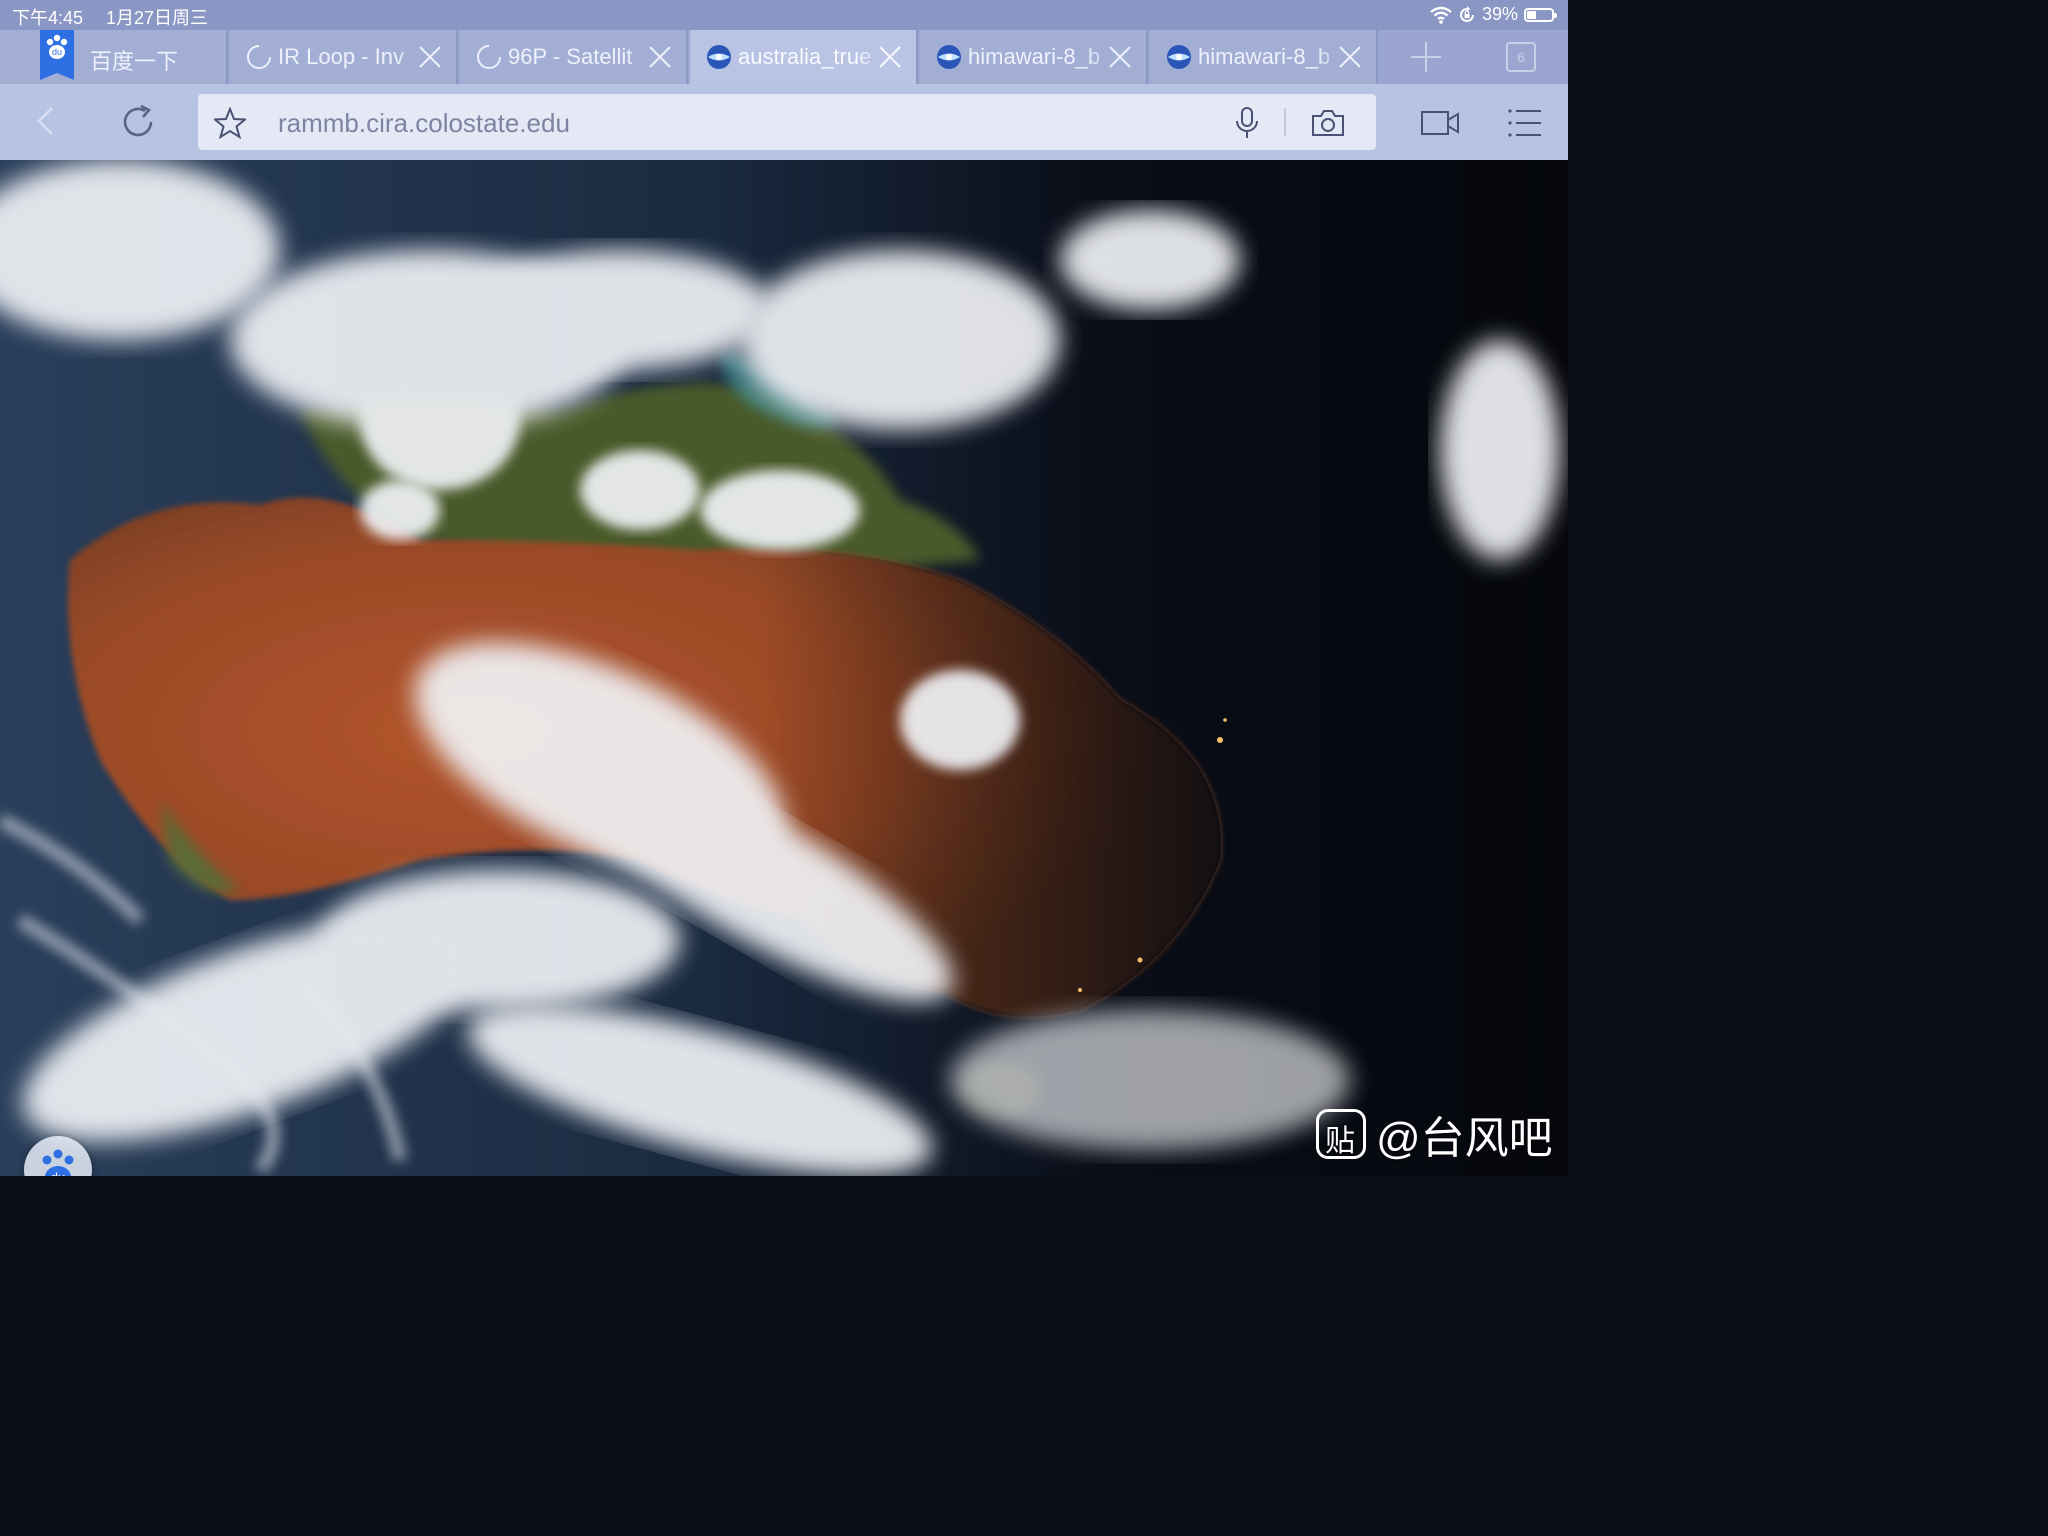 This screenshot has height=1536, width=2048. I want to click on url-text: rammb.cira.colostate.edu, so click(424, 123).